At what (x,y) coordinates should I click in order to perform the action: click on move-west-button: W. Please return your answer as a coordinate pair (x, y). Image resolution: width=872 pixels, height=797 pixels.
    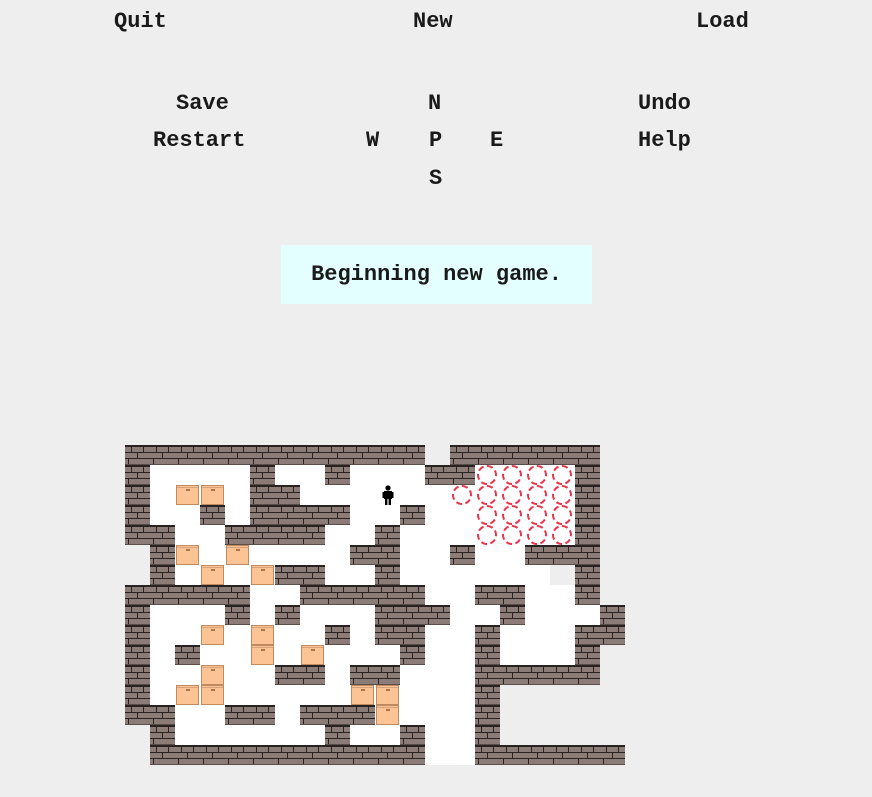
    Looking at the image, I should click on (372, 141).